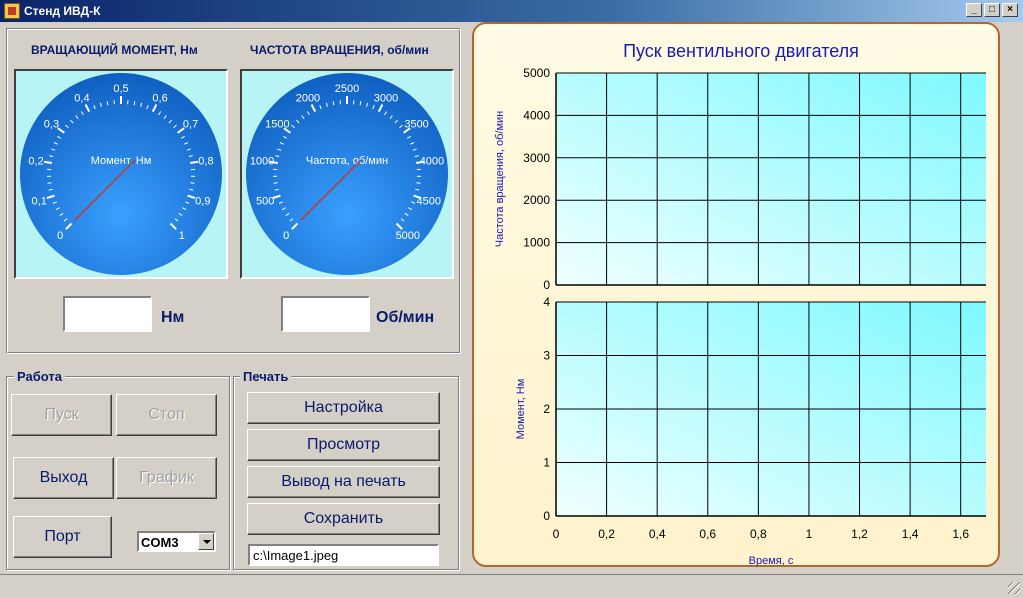 Image resolution: width=1023 pixels, height=597 pixels. What do you see at coordinates (114, 50) in the screenshot?
I see `torque-gauge-title: ВРАЩАЮЩИЙ МОМЕНТ, Нм` at bounding box center [114, 50].